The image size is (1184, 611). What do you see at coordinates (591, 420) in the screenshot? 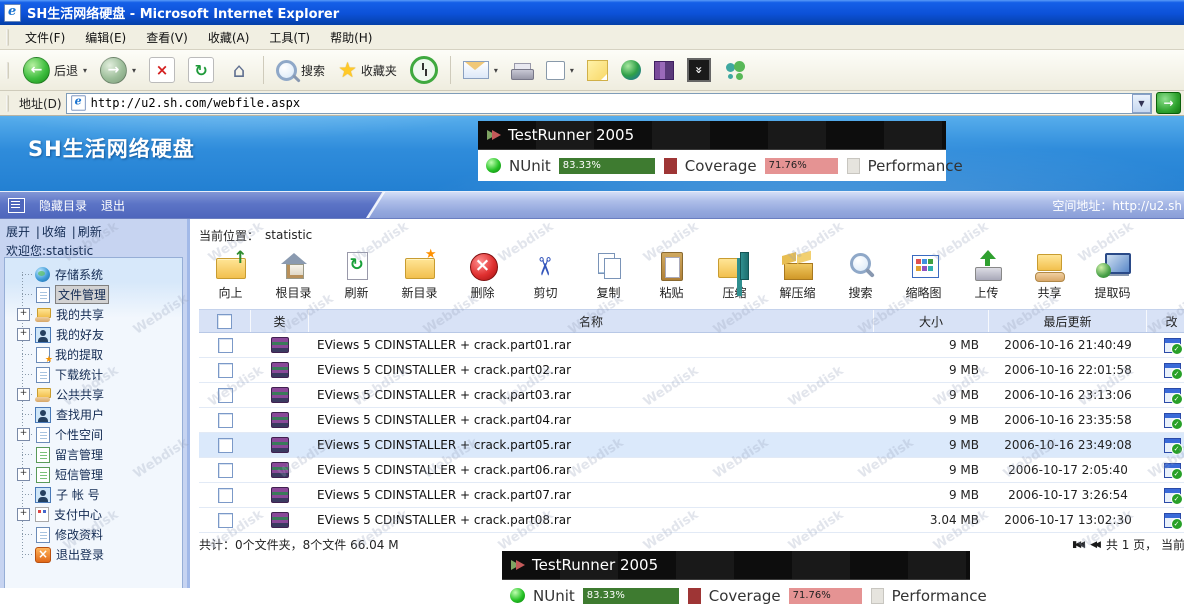
I see `file-name: EViews 5 CDINSTALLER + crack.part04.rar` at bounding box center [591, 420].